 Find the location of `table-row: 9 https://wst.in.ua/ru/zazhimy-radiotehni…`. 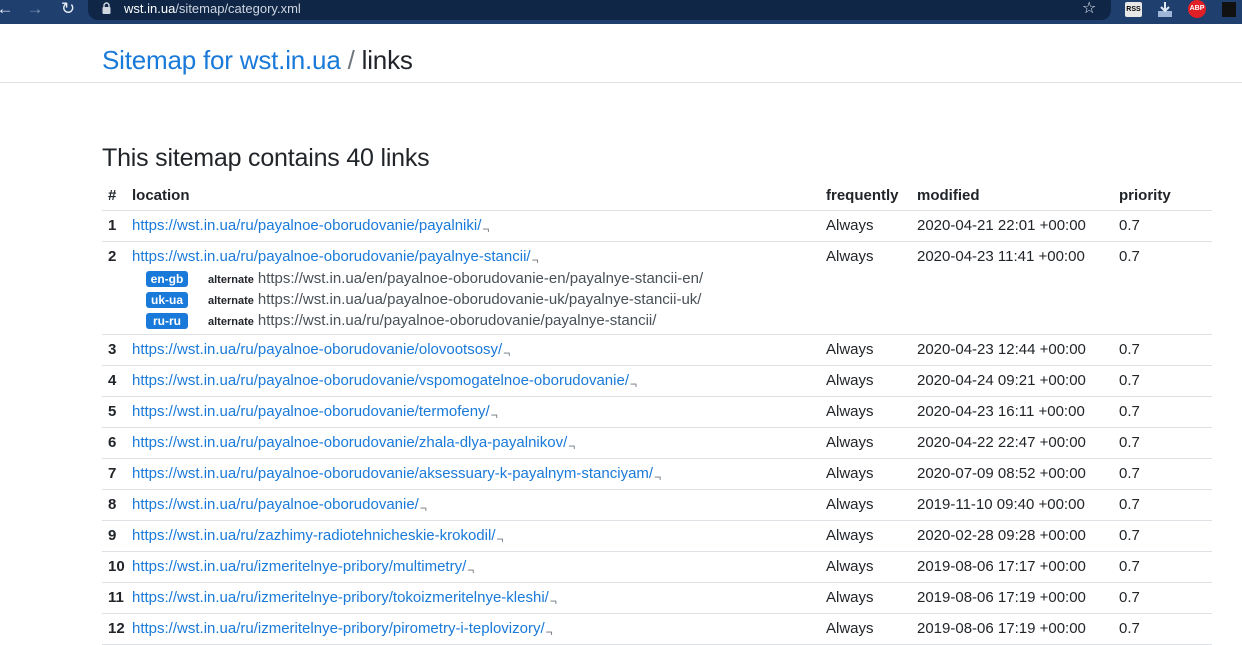

table-row: 9 https://wst.in.ua/ru/zazhimy-radiotehni… is located at coordinates (657, 536).